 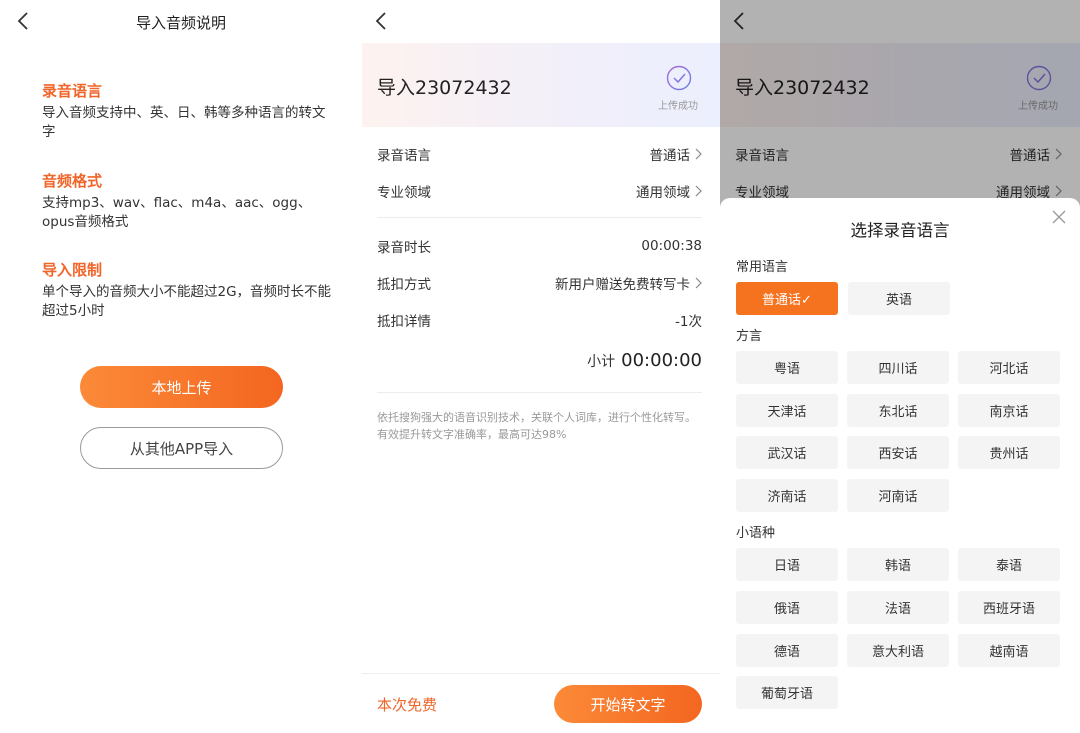 What do you see at coordinates (1009, 410) in the screenshot?
I see `chip-dialect: 南京话` at bounding box center [1009, 410].